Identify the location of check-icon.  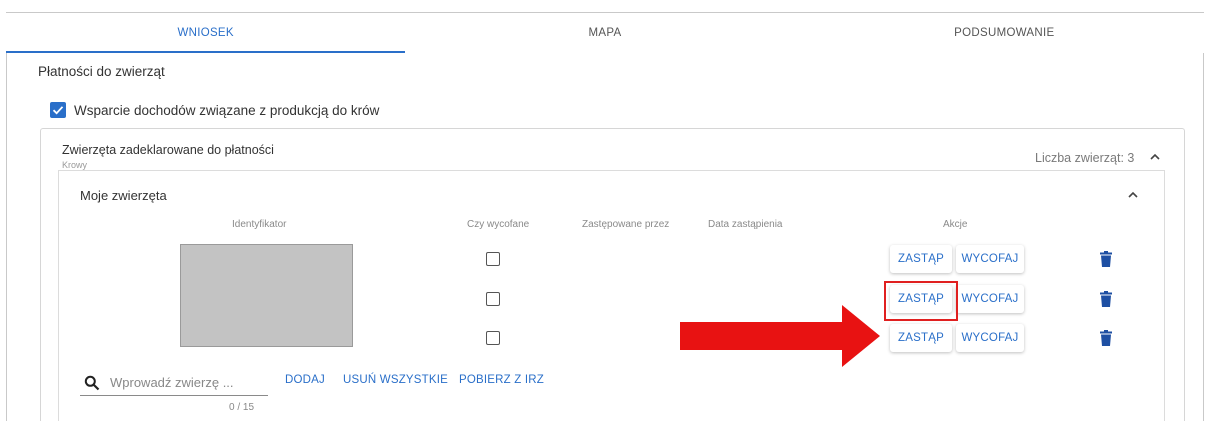
(58, 110).